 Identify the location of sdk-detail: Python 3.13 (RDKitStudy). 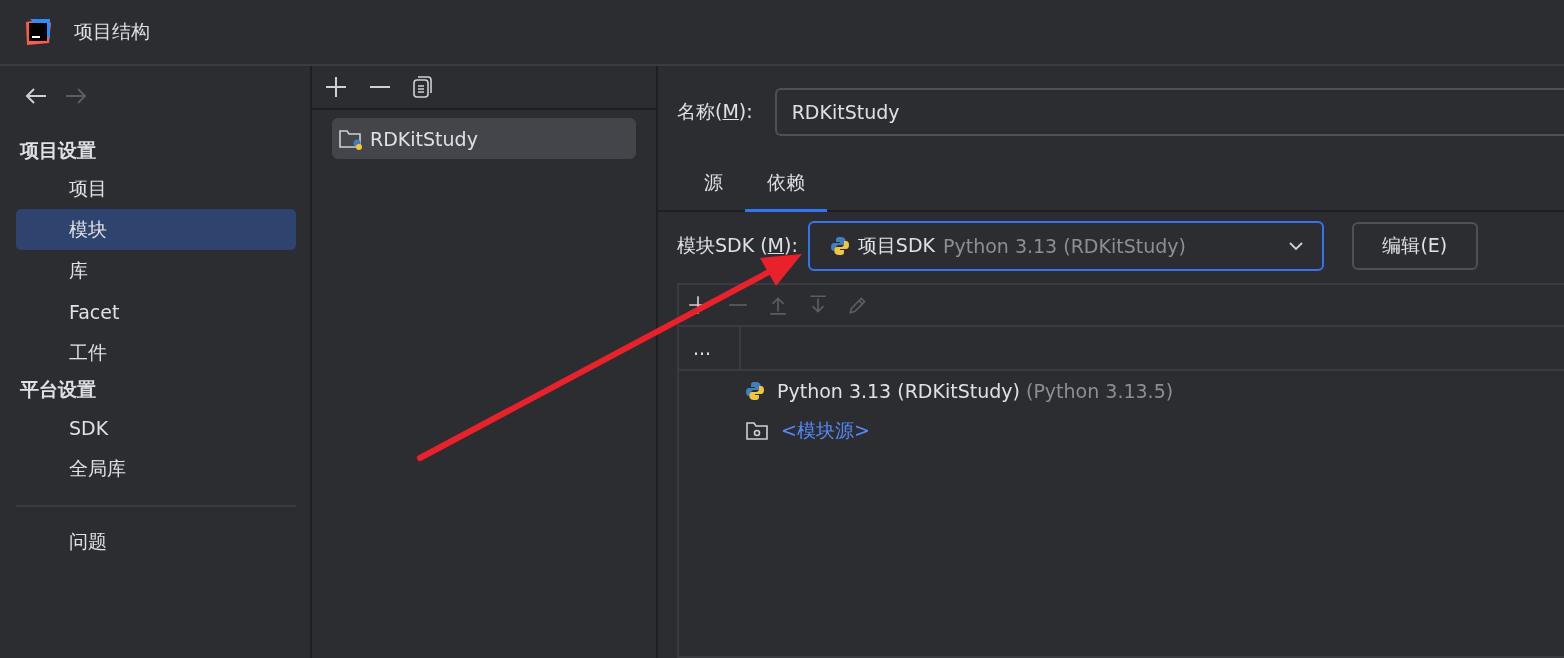
(1064, 246).